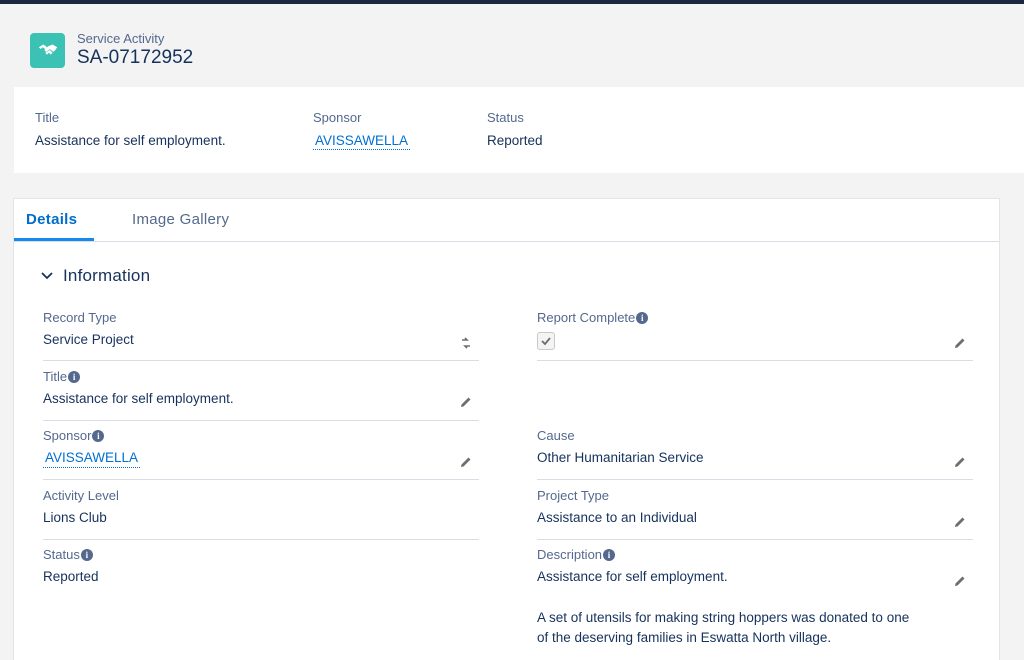 The width and height of the screenshot is (1024, 660). Describe the element at coordinates (632, 576) in the screenshot. I see `description-line-1: Assistance for self employment.` at that location.